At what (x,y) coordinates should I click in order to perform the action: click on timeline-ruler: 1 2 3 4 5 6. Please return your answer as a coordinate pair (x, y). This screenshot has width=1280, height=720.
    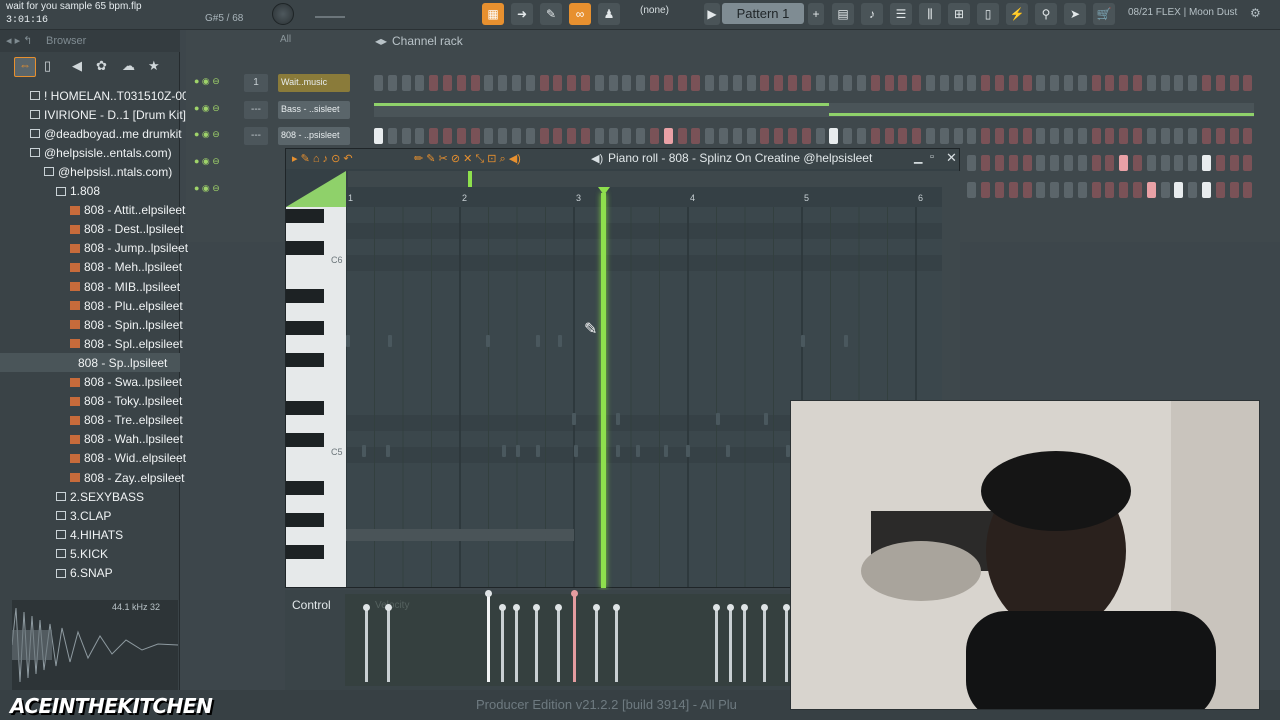
    Looking at the image, I should click on (645, 198).